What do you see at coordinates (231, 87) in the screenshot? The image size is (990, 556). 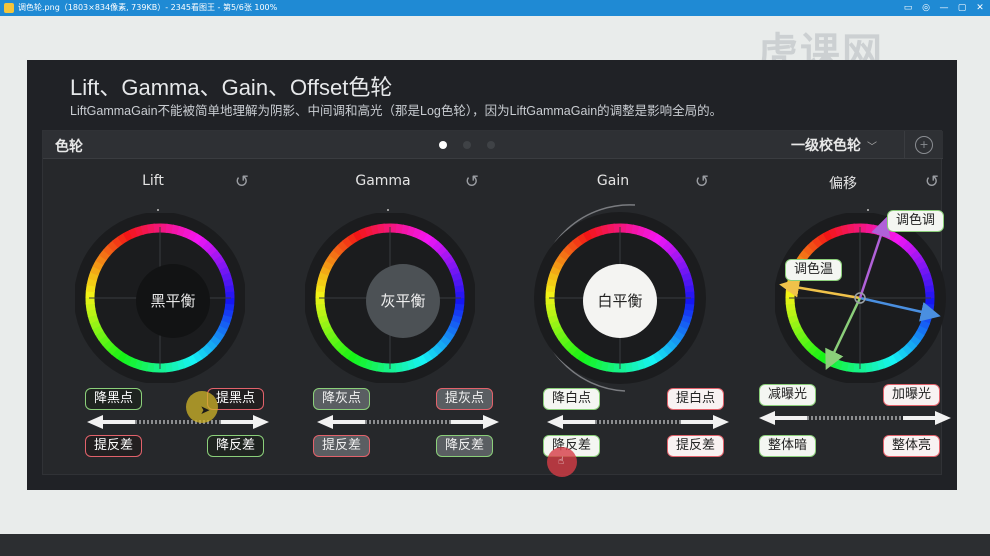 I see `slide-title: Lift、Gamma、Gain、Offset色轮` at bounding box center [231, 87].